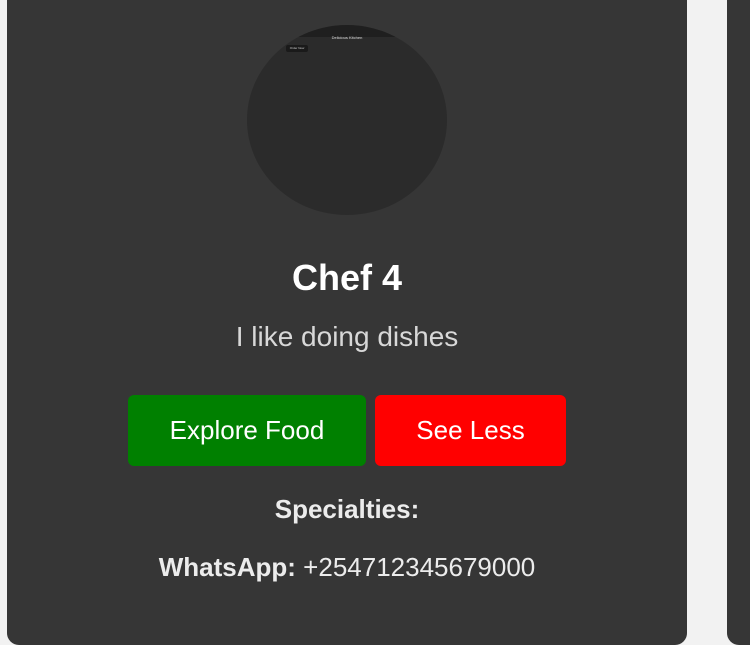  What do you see at coordinates (347, 336) in the screenshot?
I see `chef-bio: I like doing dishes` at bounding box center [347, 336].